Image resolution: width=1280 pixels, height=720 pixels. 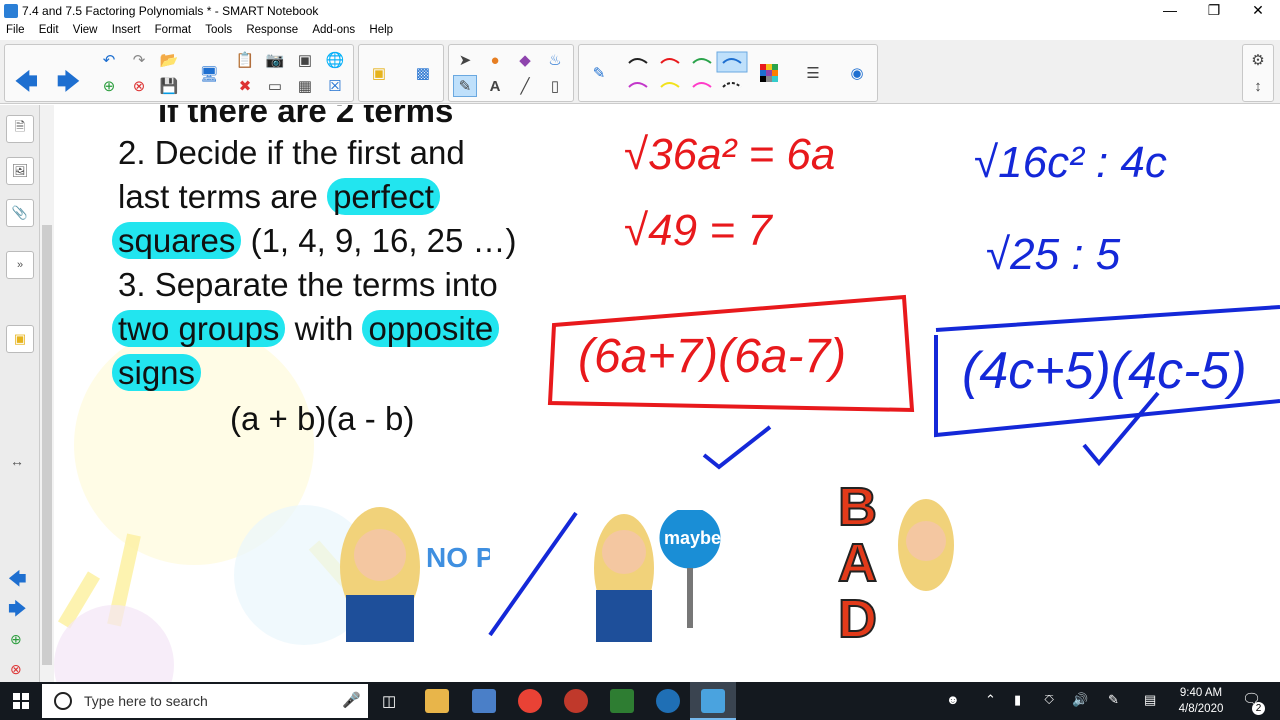 What do you see at coordinates (415, 574) in the screenshot?
I see `no-prob-sticker: NO PROB` at bounding box center [415, 574].